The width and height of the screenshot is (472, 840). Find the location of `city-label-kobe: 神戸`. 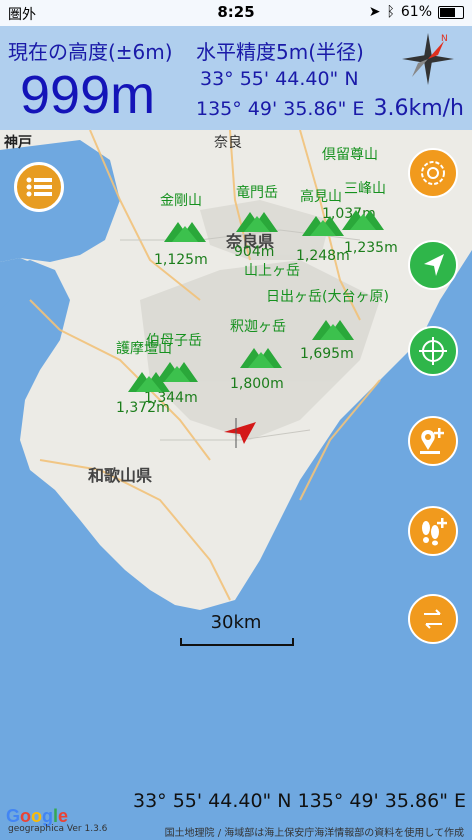

city-label-kobe: 神戸 is located at coordinates (18, 143).